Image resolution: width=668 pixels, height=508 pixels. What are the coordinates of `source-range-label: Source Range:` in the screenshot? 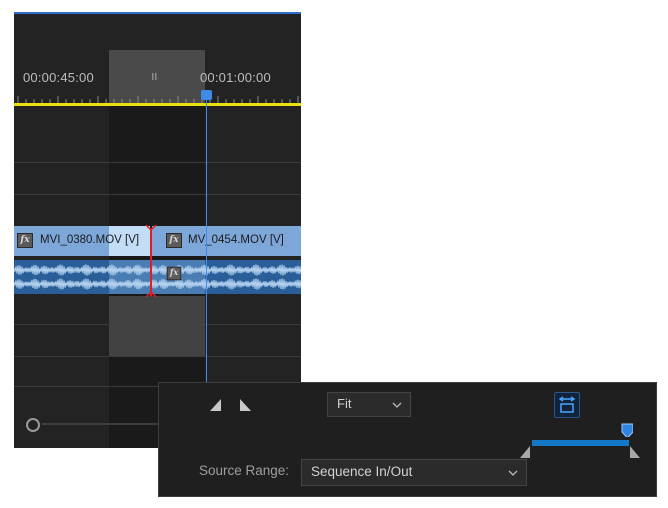 It's located at (244, 470).